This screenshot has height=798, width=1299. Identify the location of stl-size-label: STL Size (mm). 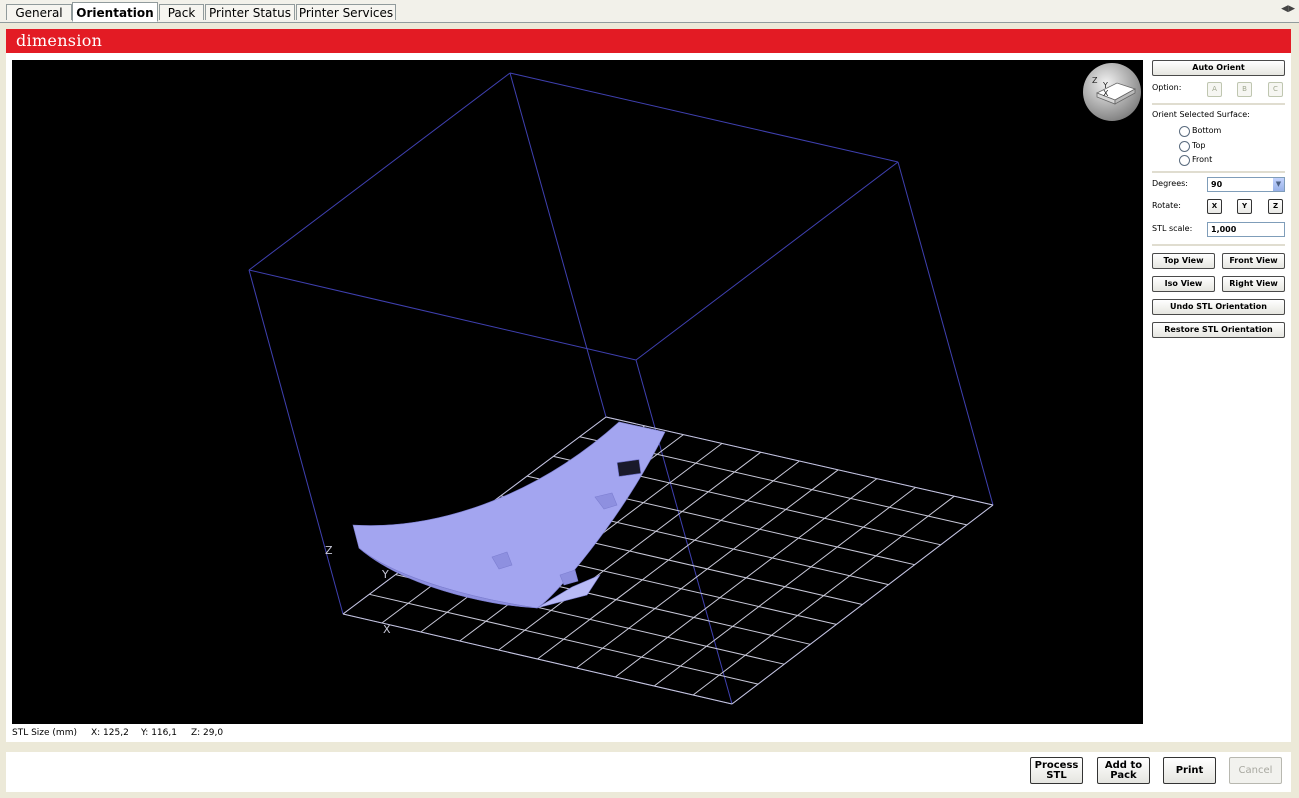
(44, 733).